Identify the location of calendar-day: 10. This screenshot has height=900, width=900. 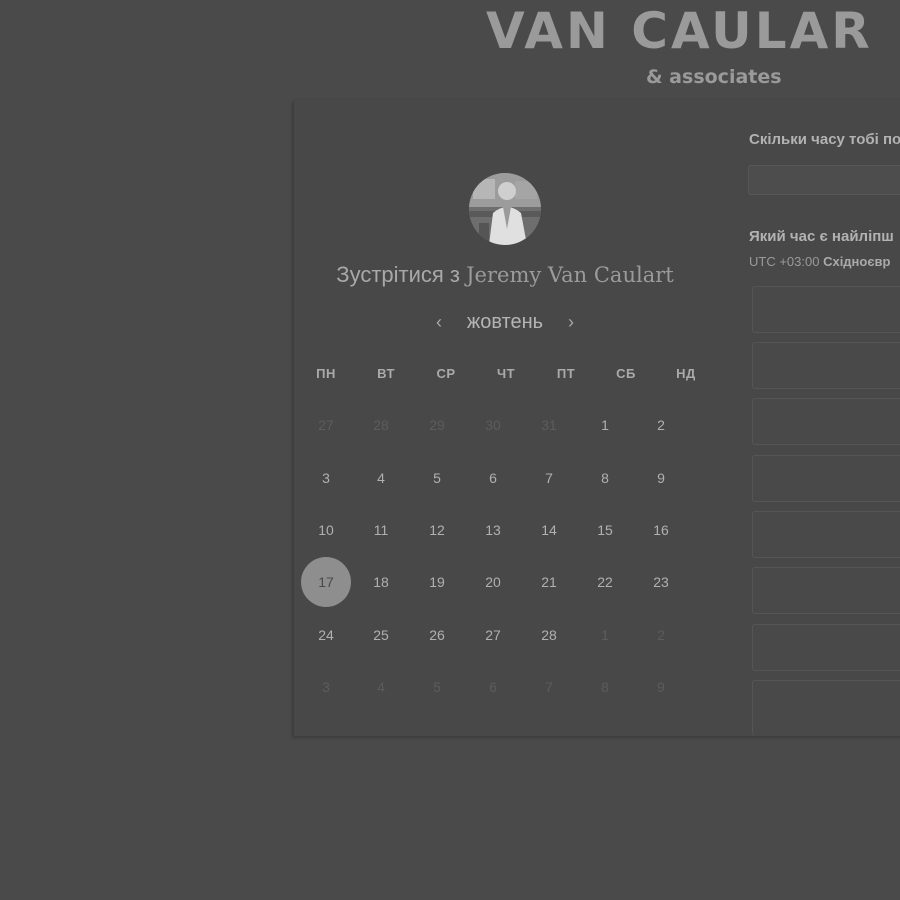
(326, 530).